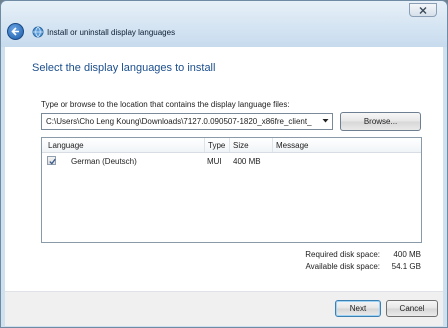  Describe the element at coordinates (325, 121) in the screenshot. I see `chevron-down-icon` at that location.